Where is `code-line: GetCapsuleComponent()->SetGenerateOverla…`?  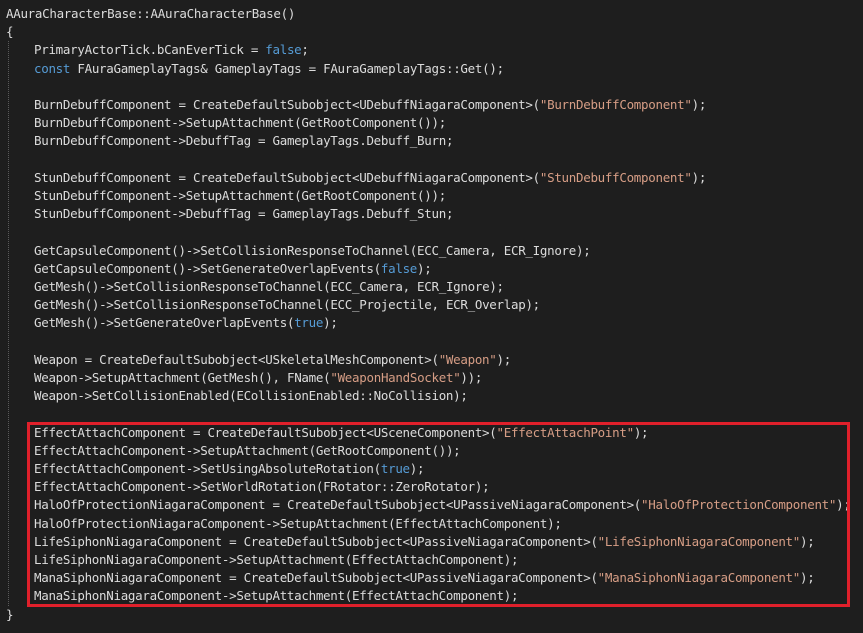
code-line: GetCapsuleComponent()->SetGenerateOverla… is located at coordinates (233, 268).